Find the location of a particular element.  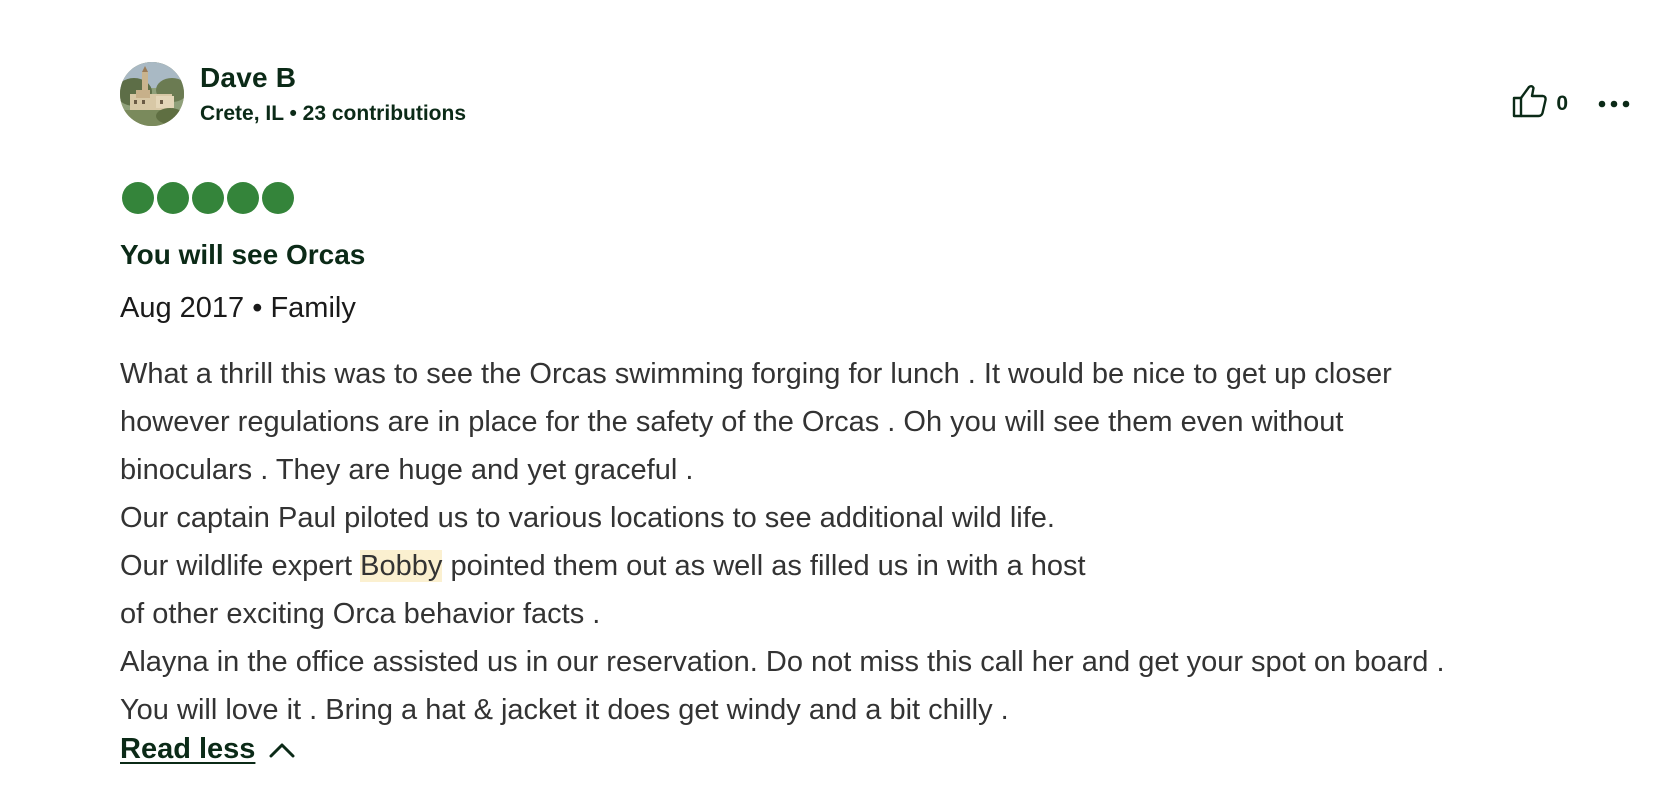

read-less-button: Read less is located at coordinates (207, 749).